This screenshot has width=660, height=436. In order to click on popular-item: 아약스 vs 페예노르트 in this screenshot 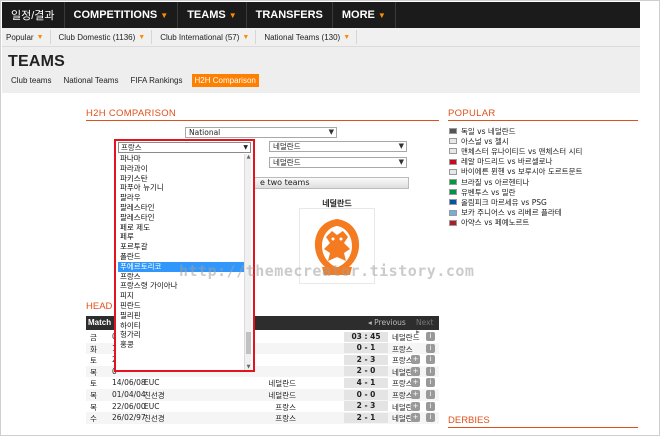, I will do `click(544, 223)`.